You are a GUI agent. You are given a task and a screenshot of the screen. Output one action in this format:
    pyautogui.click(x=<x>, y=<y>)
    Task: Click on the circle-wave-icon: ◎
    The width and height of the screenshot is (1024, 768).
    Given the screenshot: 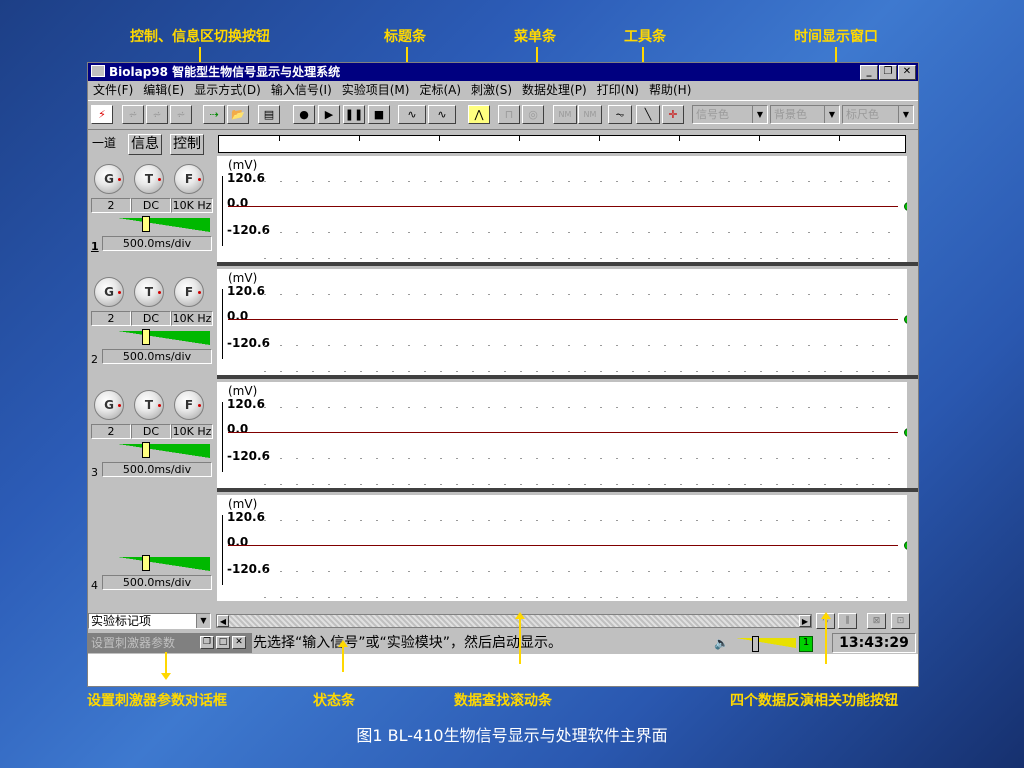 What is the action you would take?
    pyautogui.click(x=533, y=114)
    